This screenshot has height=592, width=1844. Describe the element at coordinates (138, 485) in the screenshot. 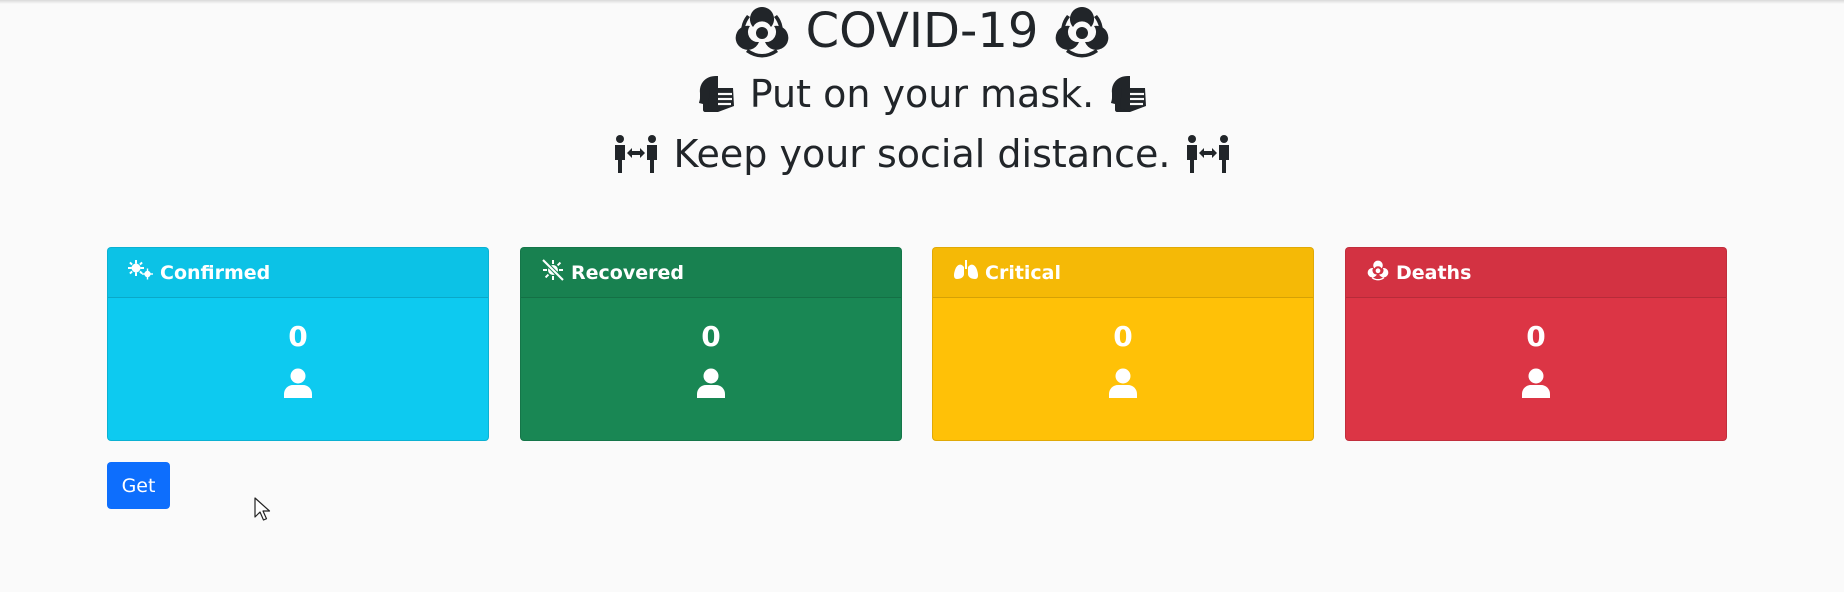

I see `get-button: Get` at that location.